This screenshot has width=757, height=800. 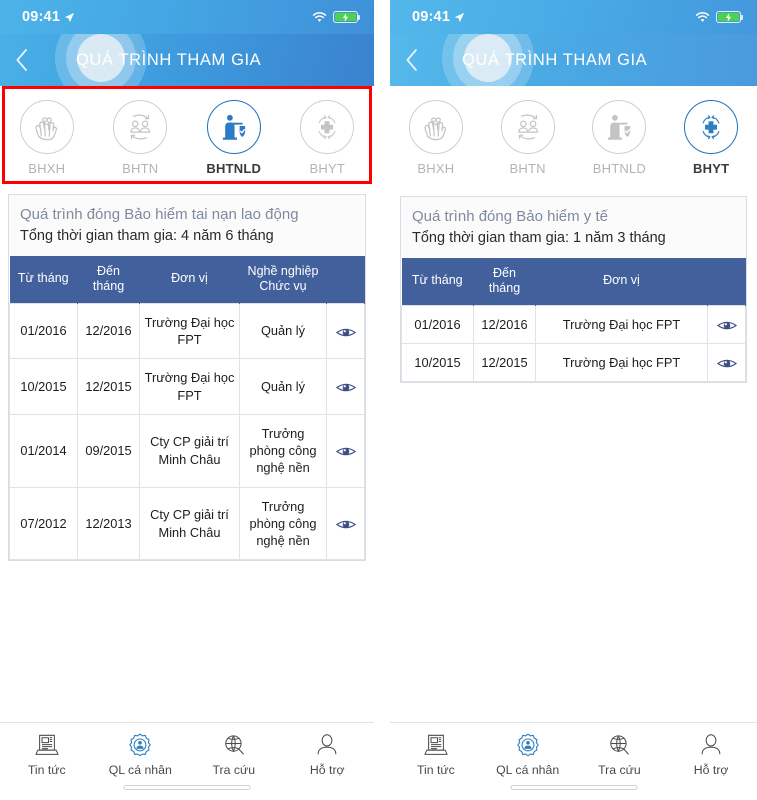 I want to click on medical-cross-icon, so click(x=711, y=127).